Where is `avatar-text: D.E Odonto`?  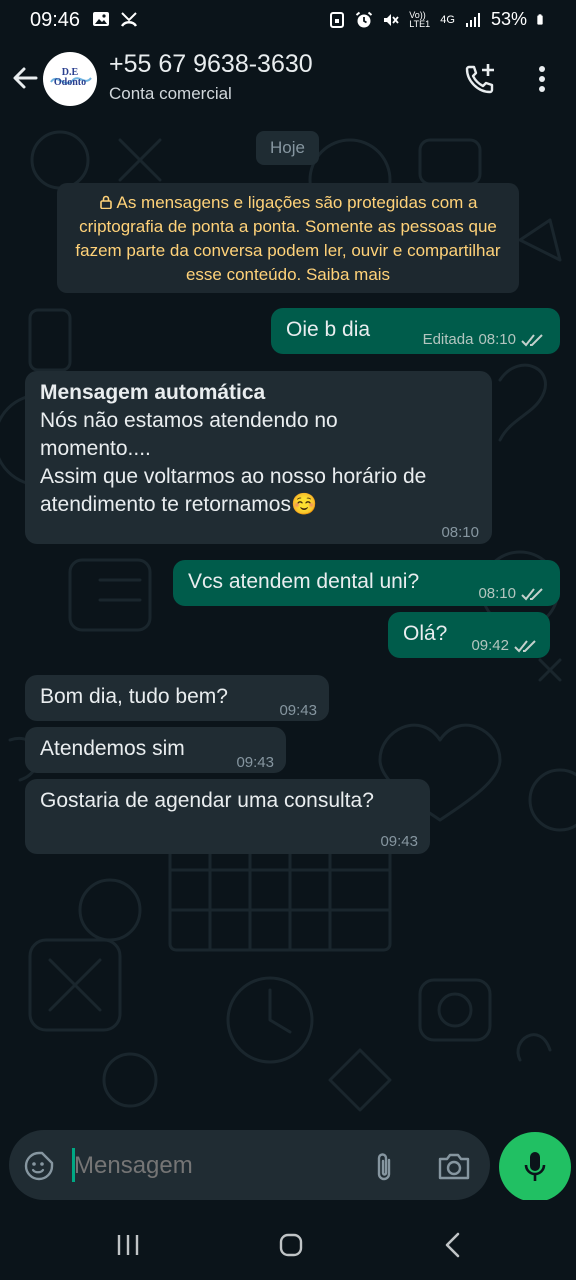
avatar-text: D.E Odonto is located at coordinates (70, 78).